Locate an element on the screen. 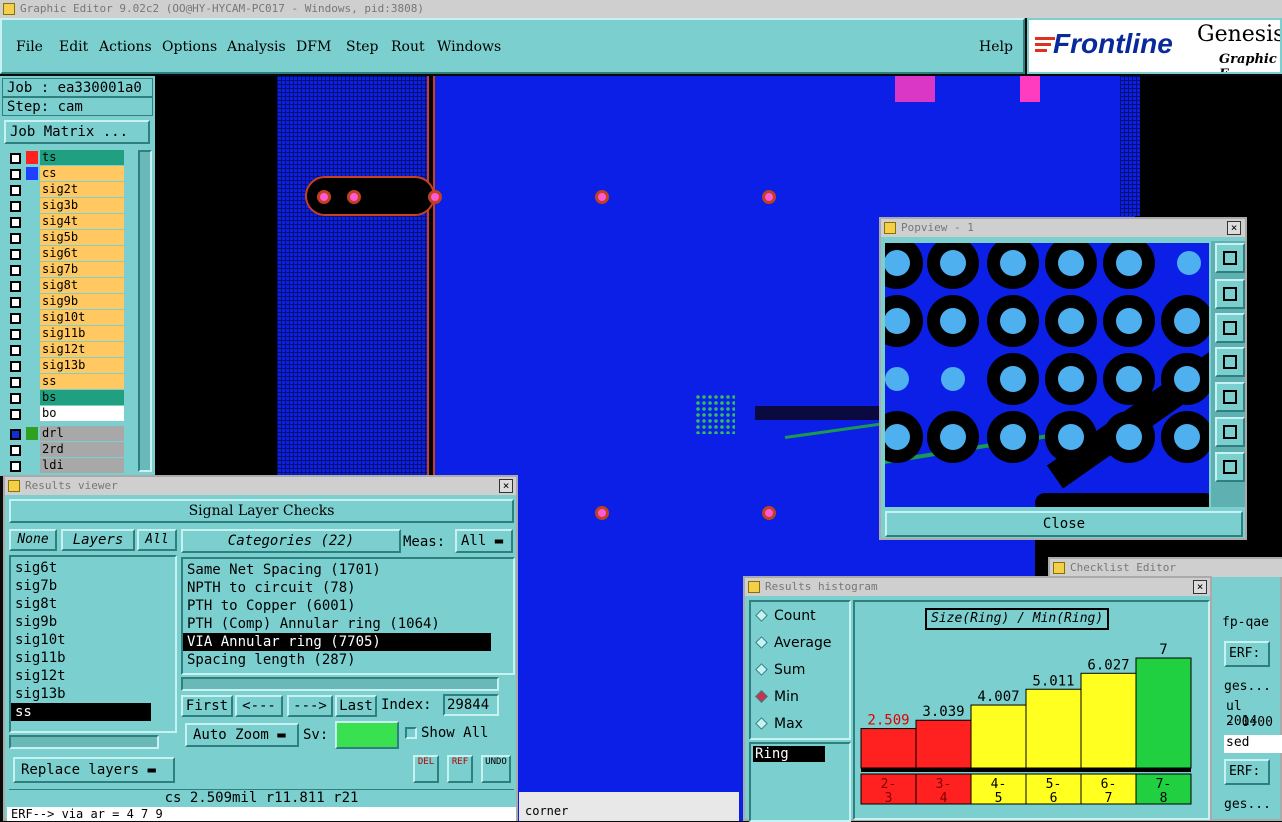  category-item: VIA Annular ring (7705) is located at coordinates (337, 642).